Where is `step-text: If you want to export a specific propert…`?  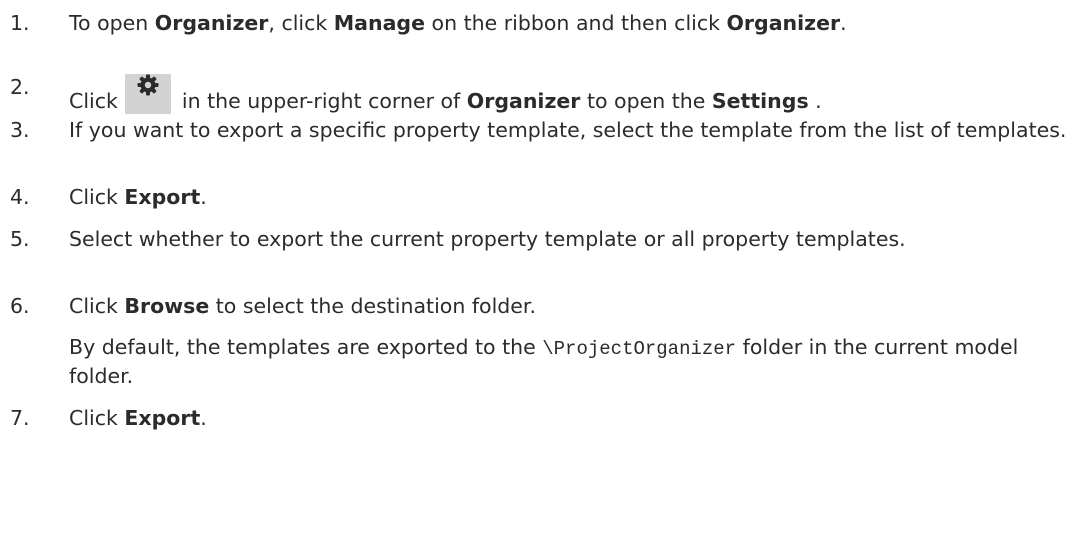 step-text: If you want to export a specific propert… is located at coordinates (568, 130).